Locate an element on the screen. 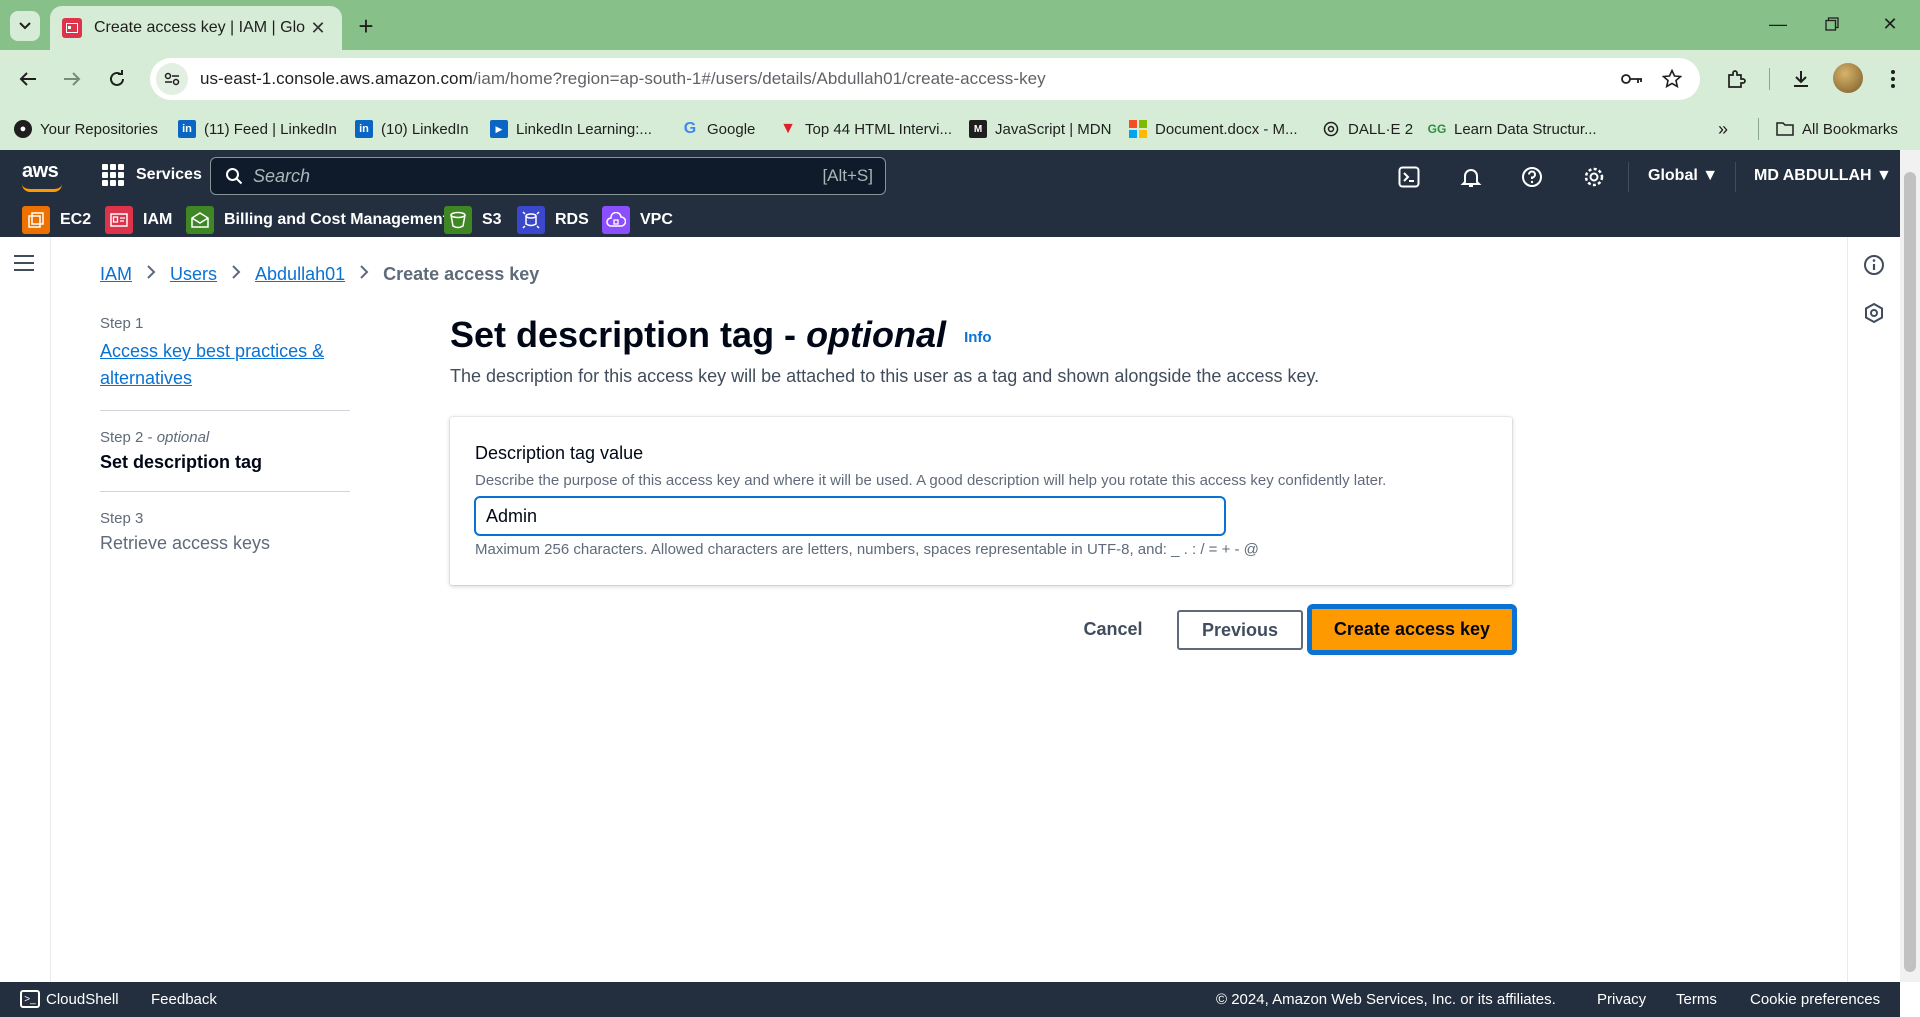  browser-tab-bar: Create access key | IAM | Global ✕ + — ✕ is located at coordinates (960, 25).